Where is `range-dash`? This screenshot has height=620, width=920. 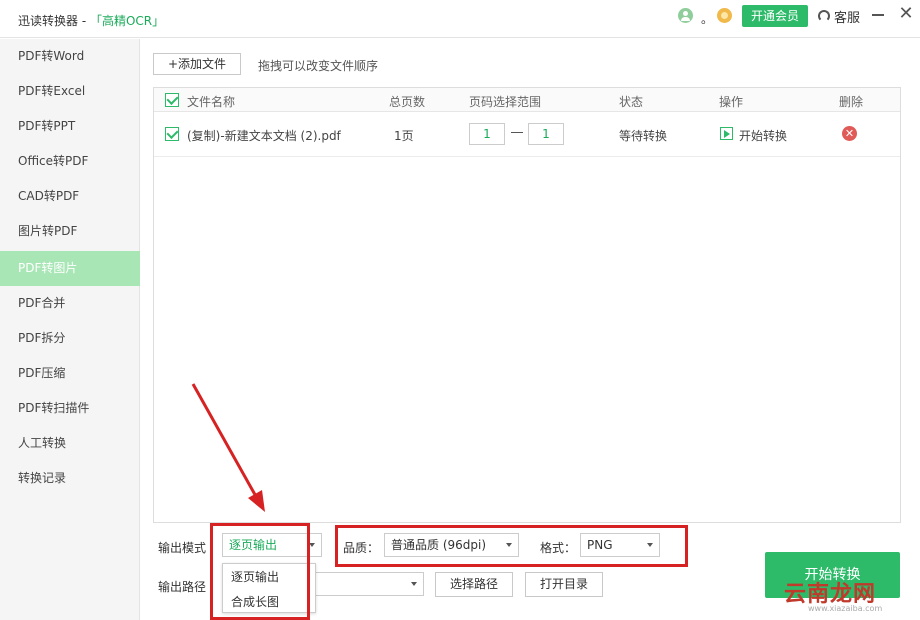
range-dash is located at coordinates (517, 132).